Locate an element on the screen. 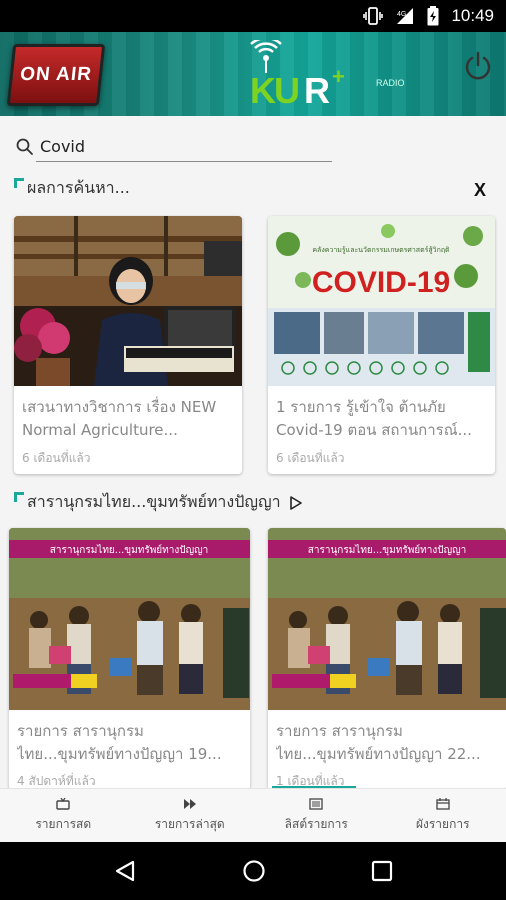 This screenshot has width=506, height=900. recents-icon is located at coordinates (382, 871).